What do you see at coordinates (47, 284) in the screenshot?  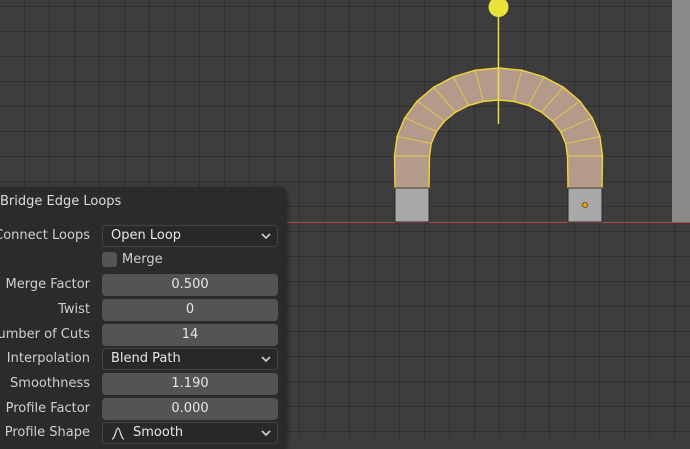 I see `merge-factor-label: Merge Factor` at bounding box center [47, 284].